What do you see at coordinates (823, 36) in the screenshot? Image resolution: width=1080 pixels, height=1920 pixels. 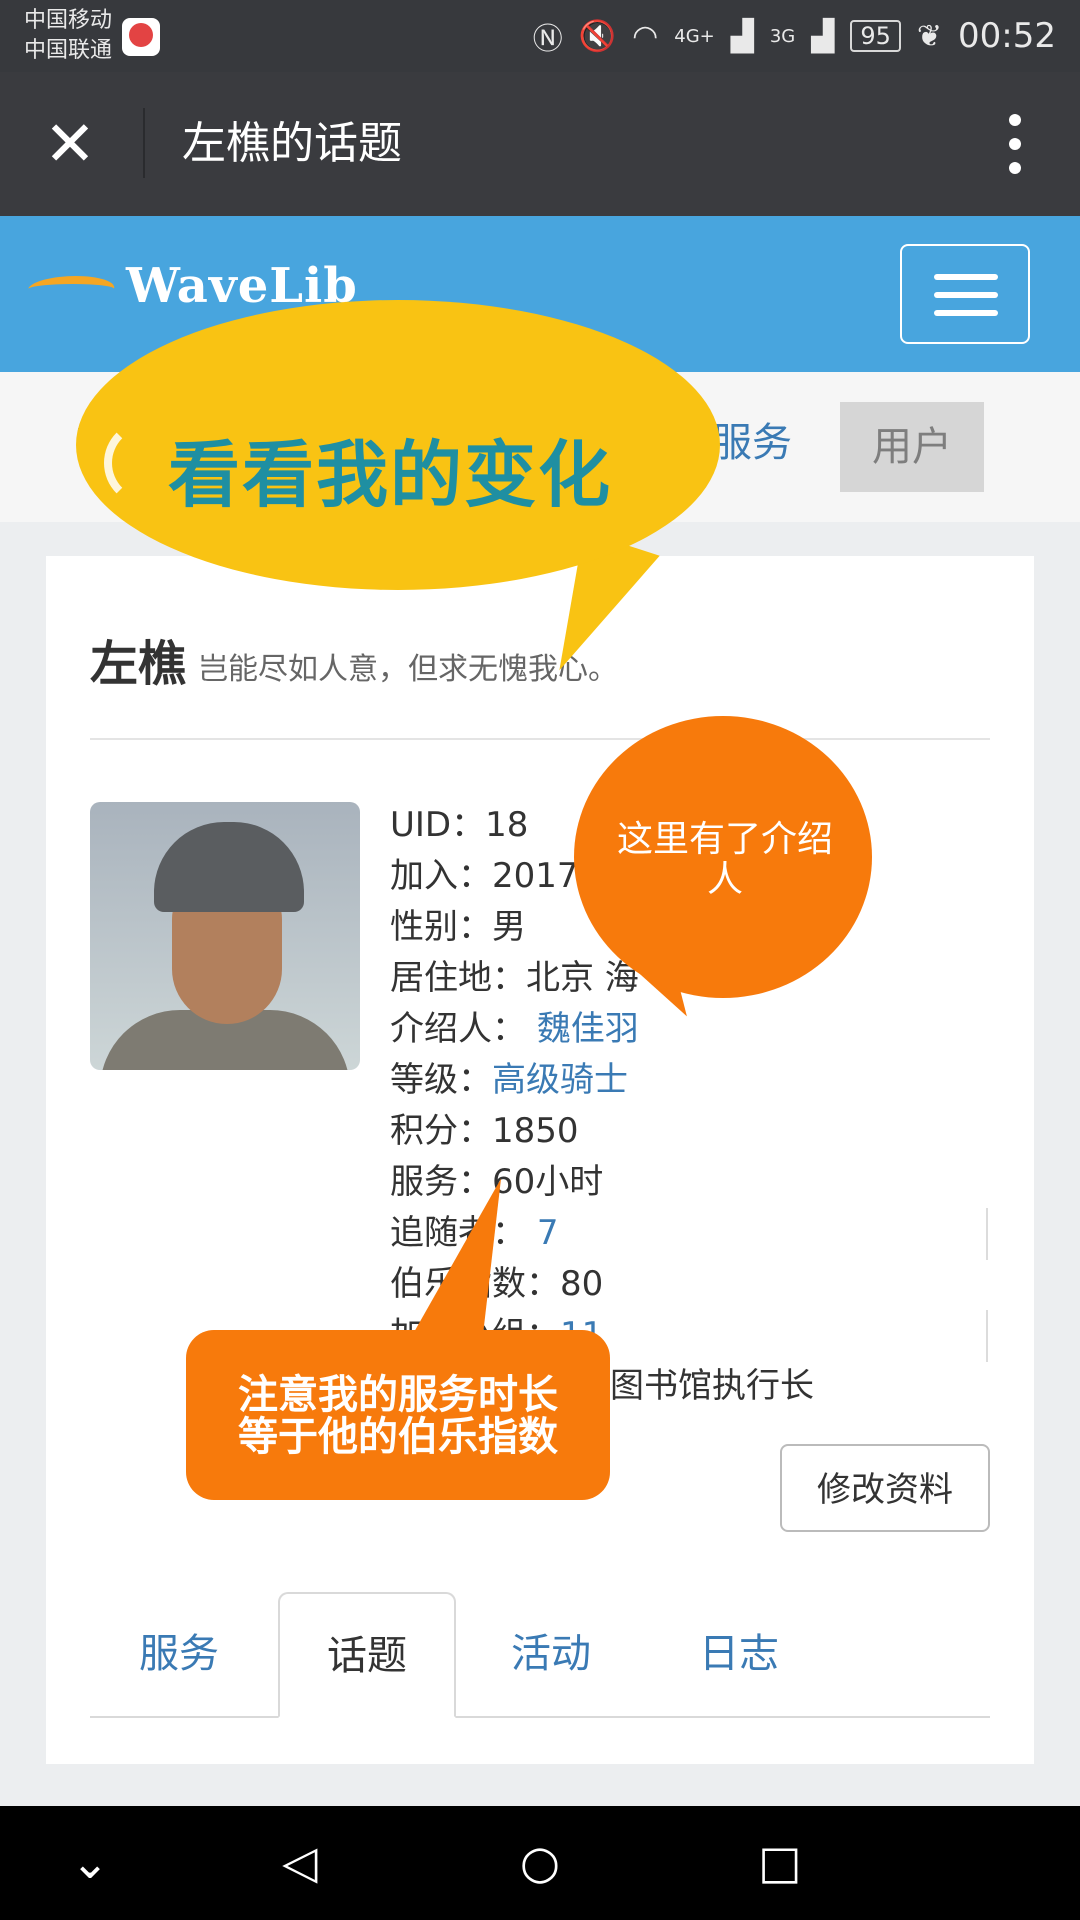 I see `signal-icon-2: ▟` at bounding box center [823, 36].